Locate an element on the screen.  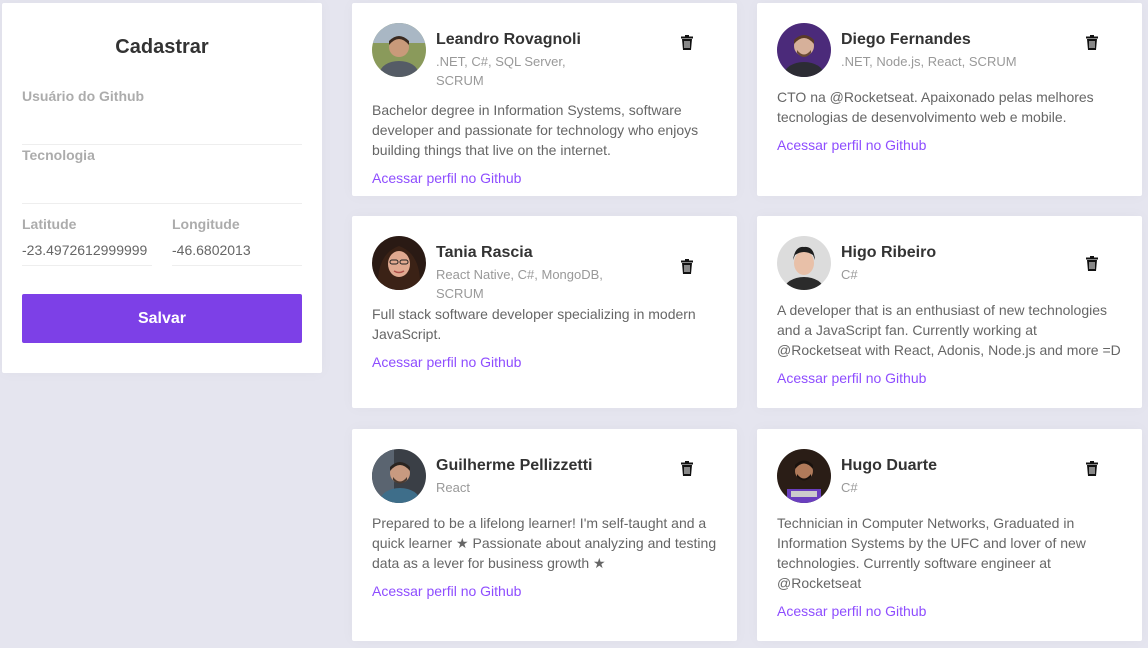
dev-card-header: Higo Ribeiro C# is located at coordinates (949, 263).